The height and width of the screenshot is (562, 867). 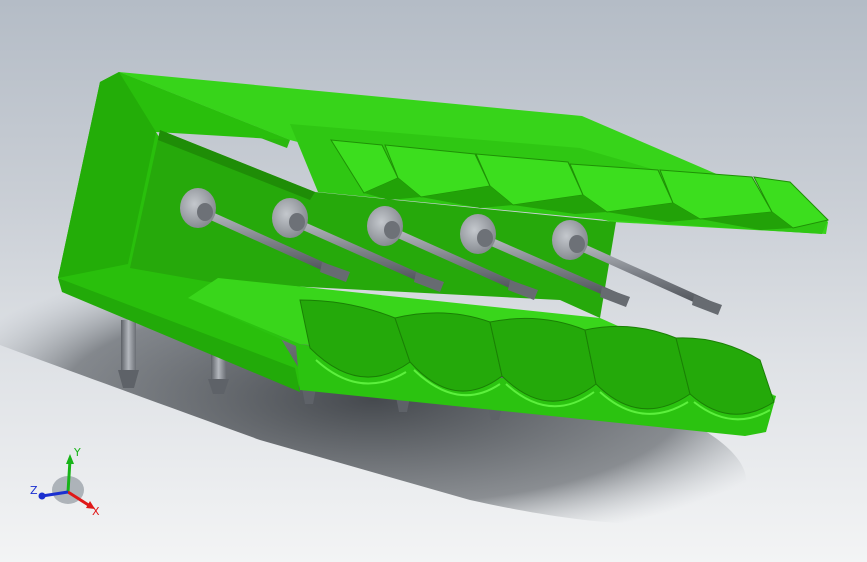 I want to click on z-axis-label: Z, so click(x=34, y=490).